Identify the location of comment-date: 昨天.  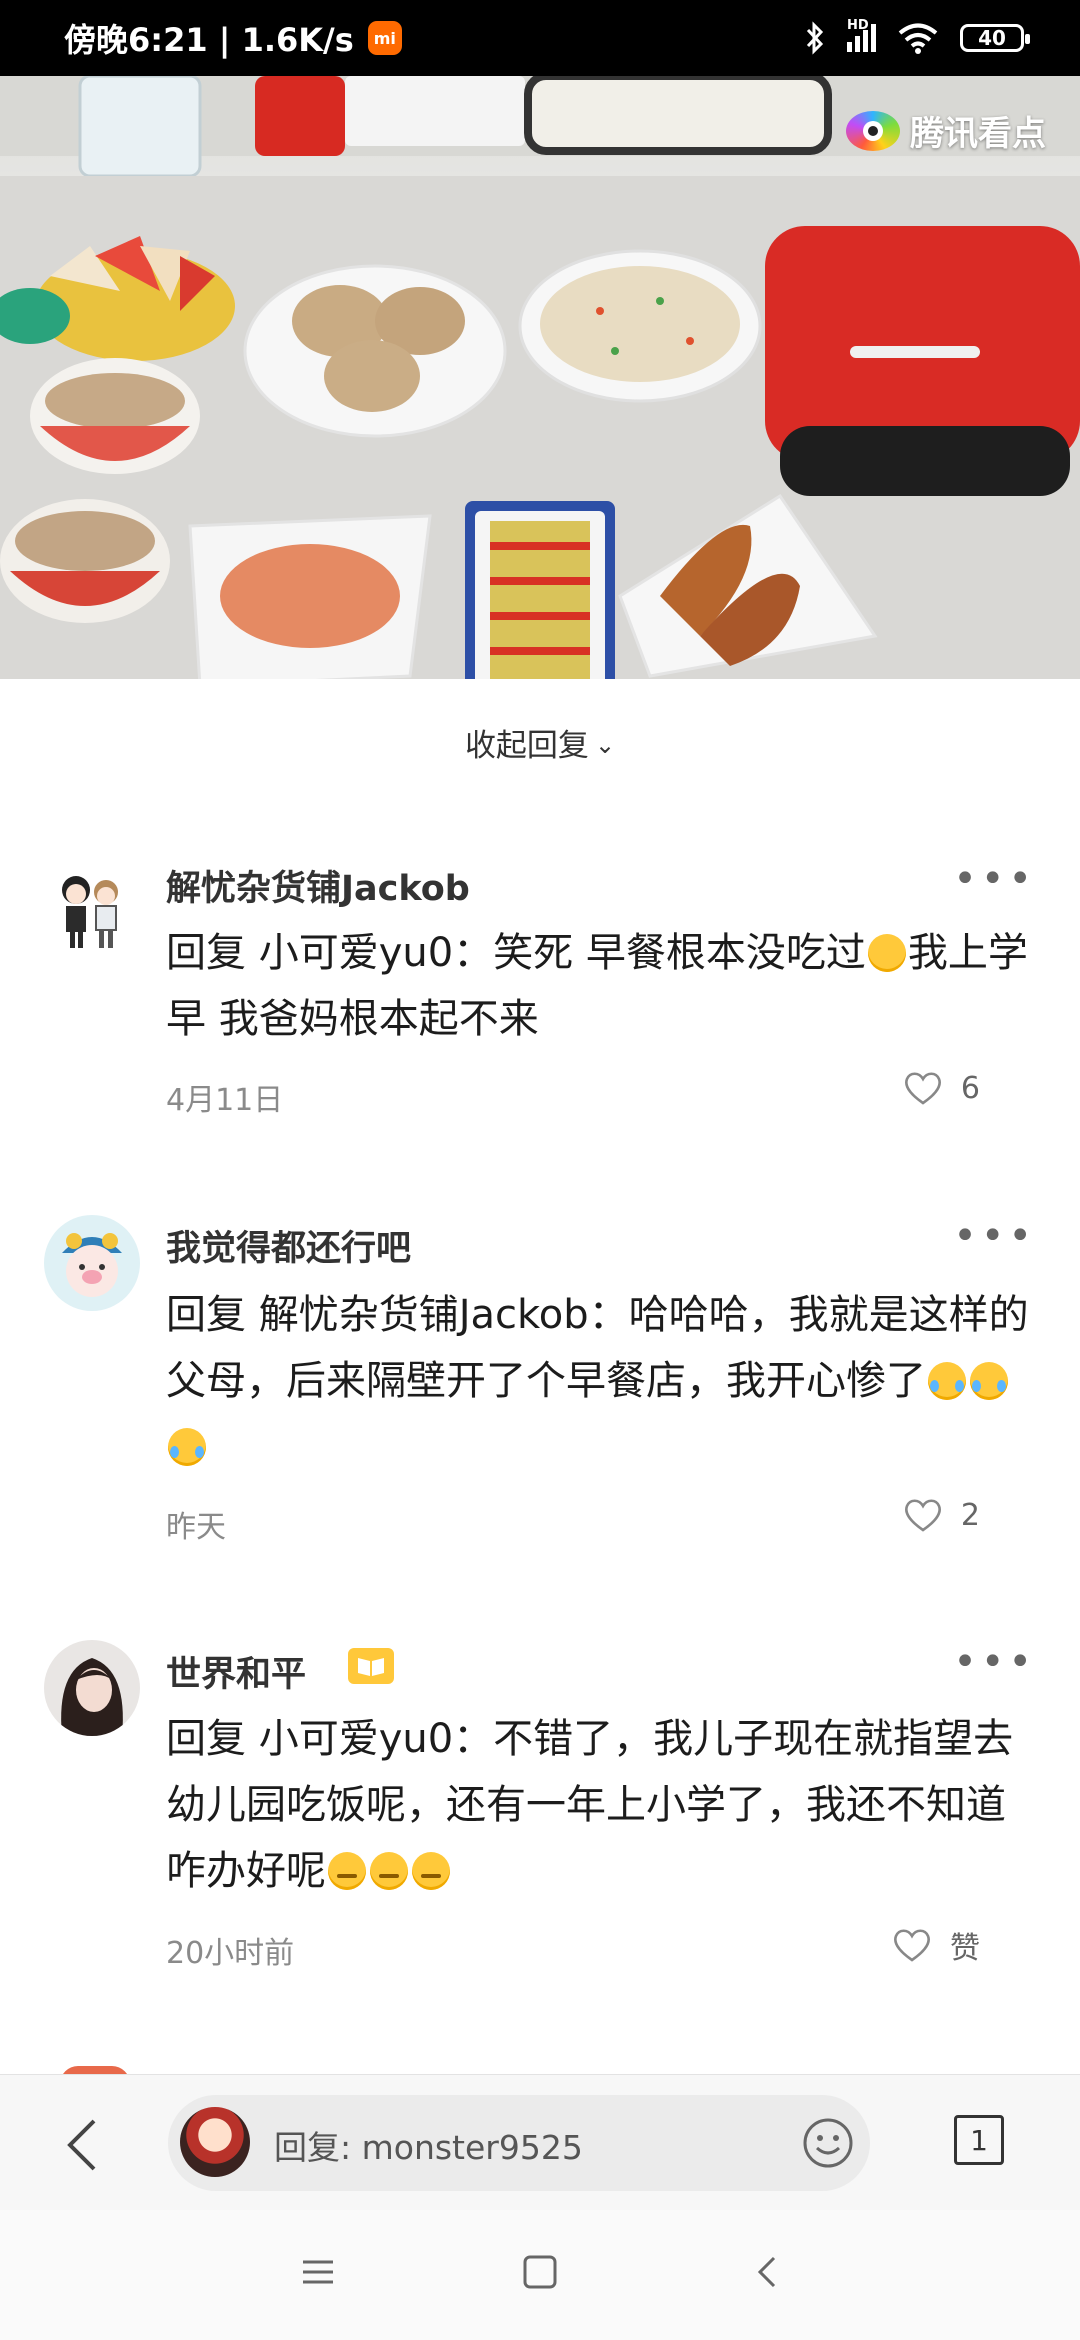
(196, 1527).